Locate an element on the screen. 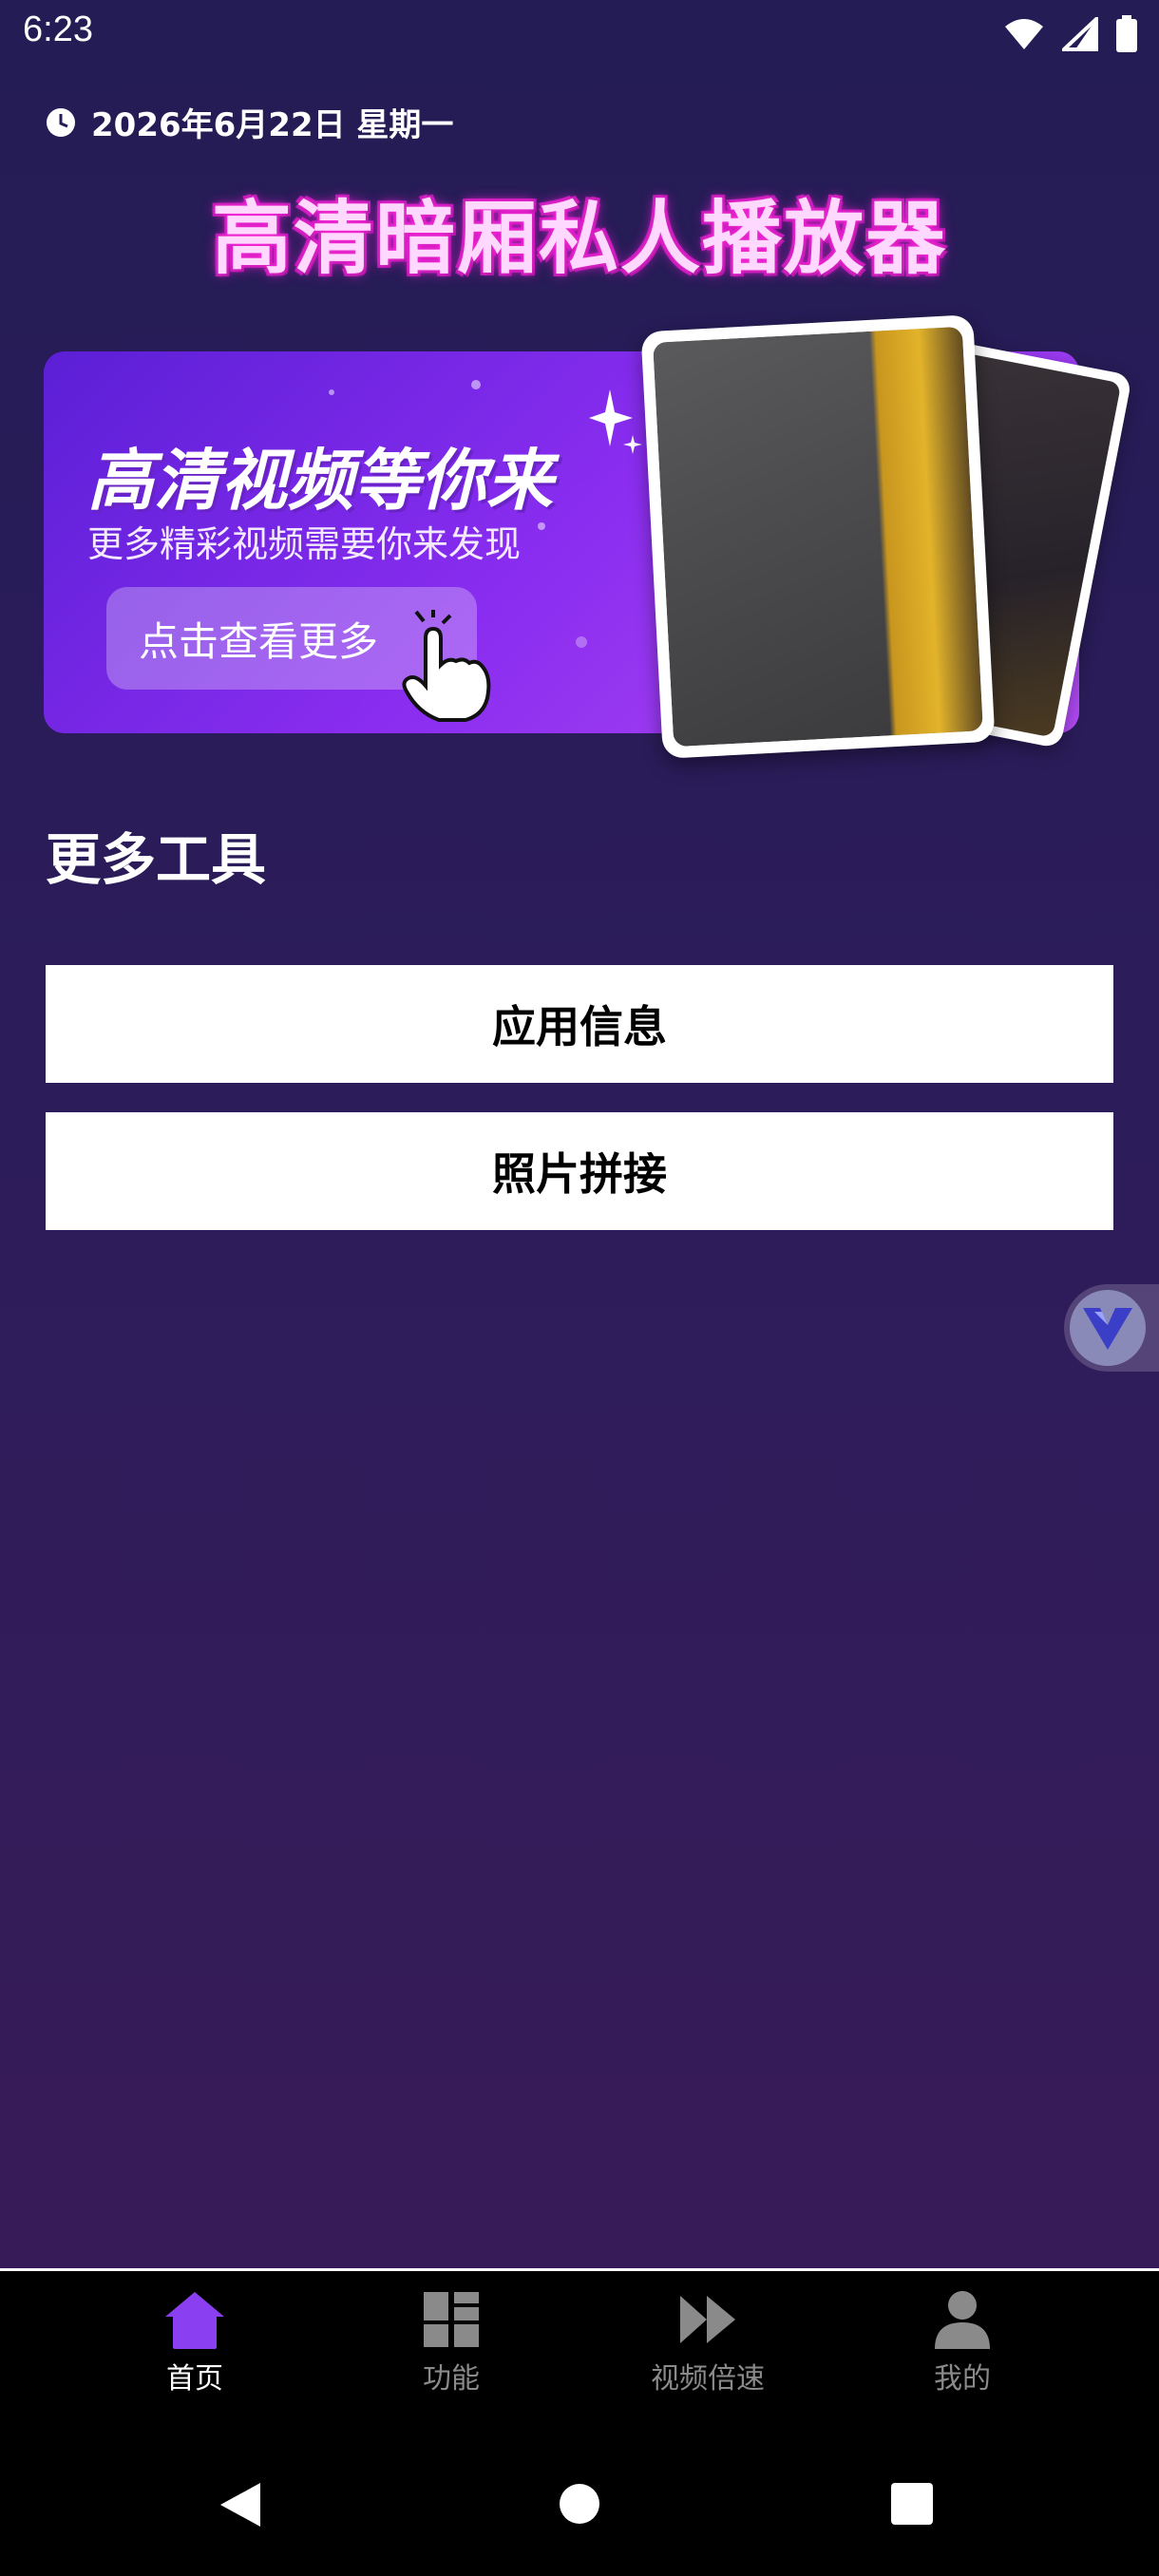 The width and height of the screenshot is (1159, 2576). nav-label-video-speed: 视频倍速 is located at coordinates (708, 2379).